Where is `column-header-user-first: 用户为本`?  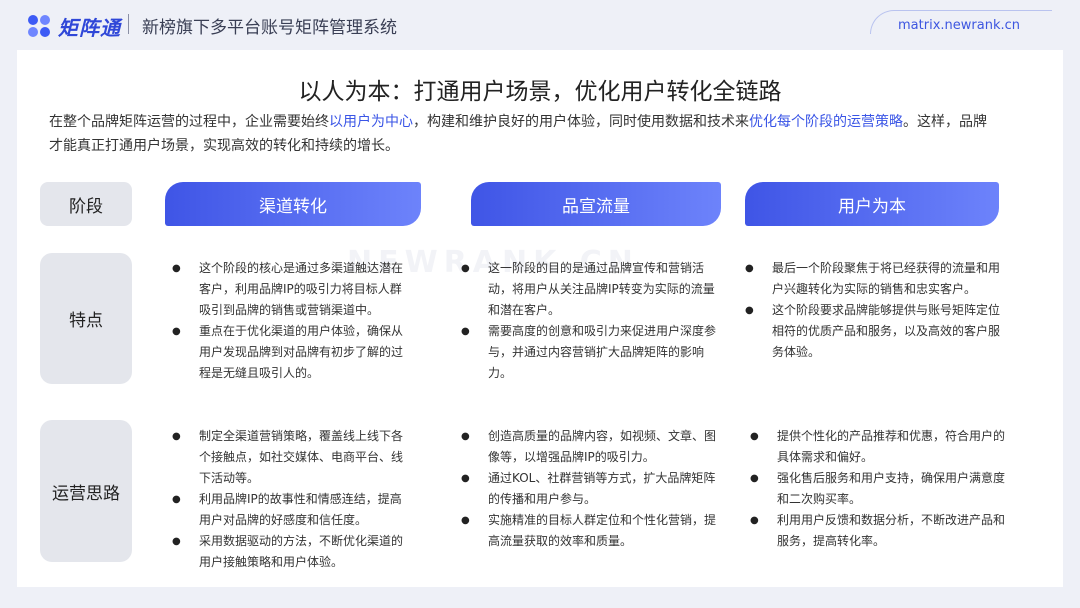 column-header-user-first: 用户为本 is located at coordinates (872, 204).